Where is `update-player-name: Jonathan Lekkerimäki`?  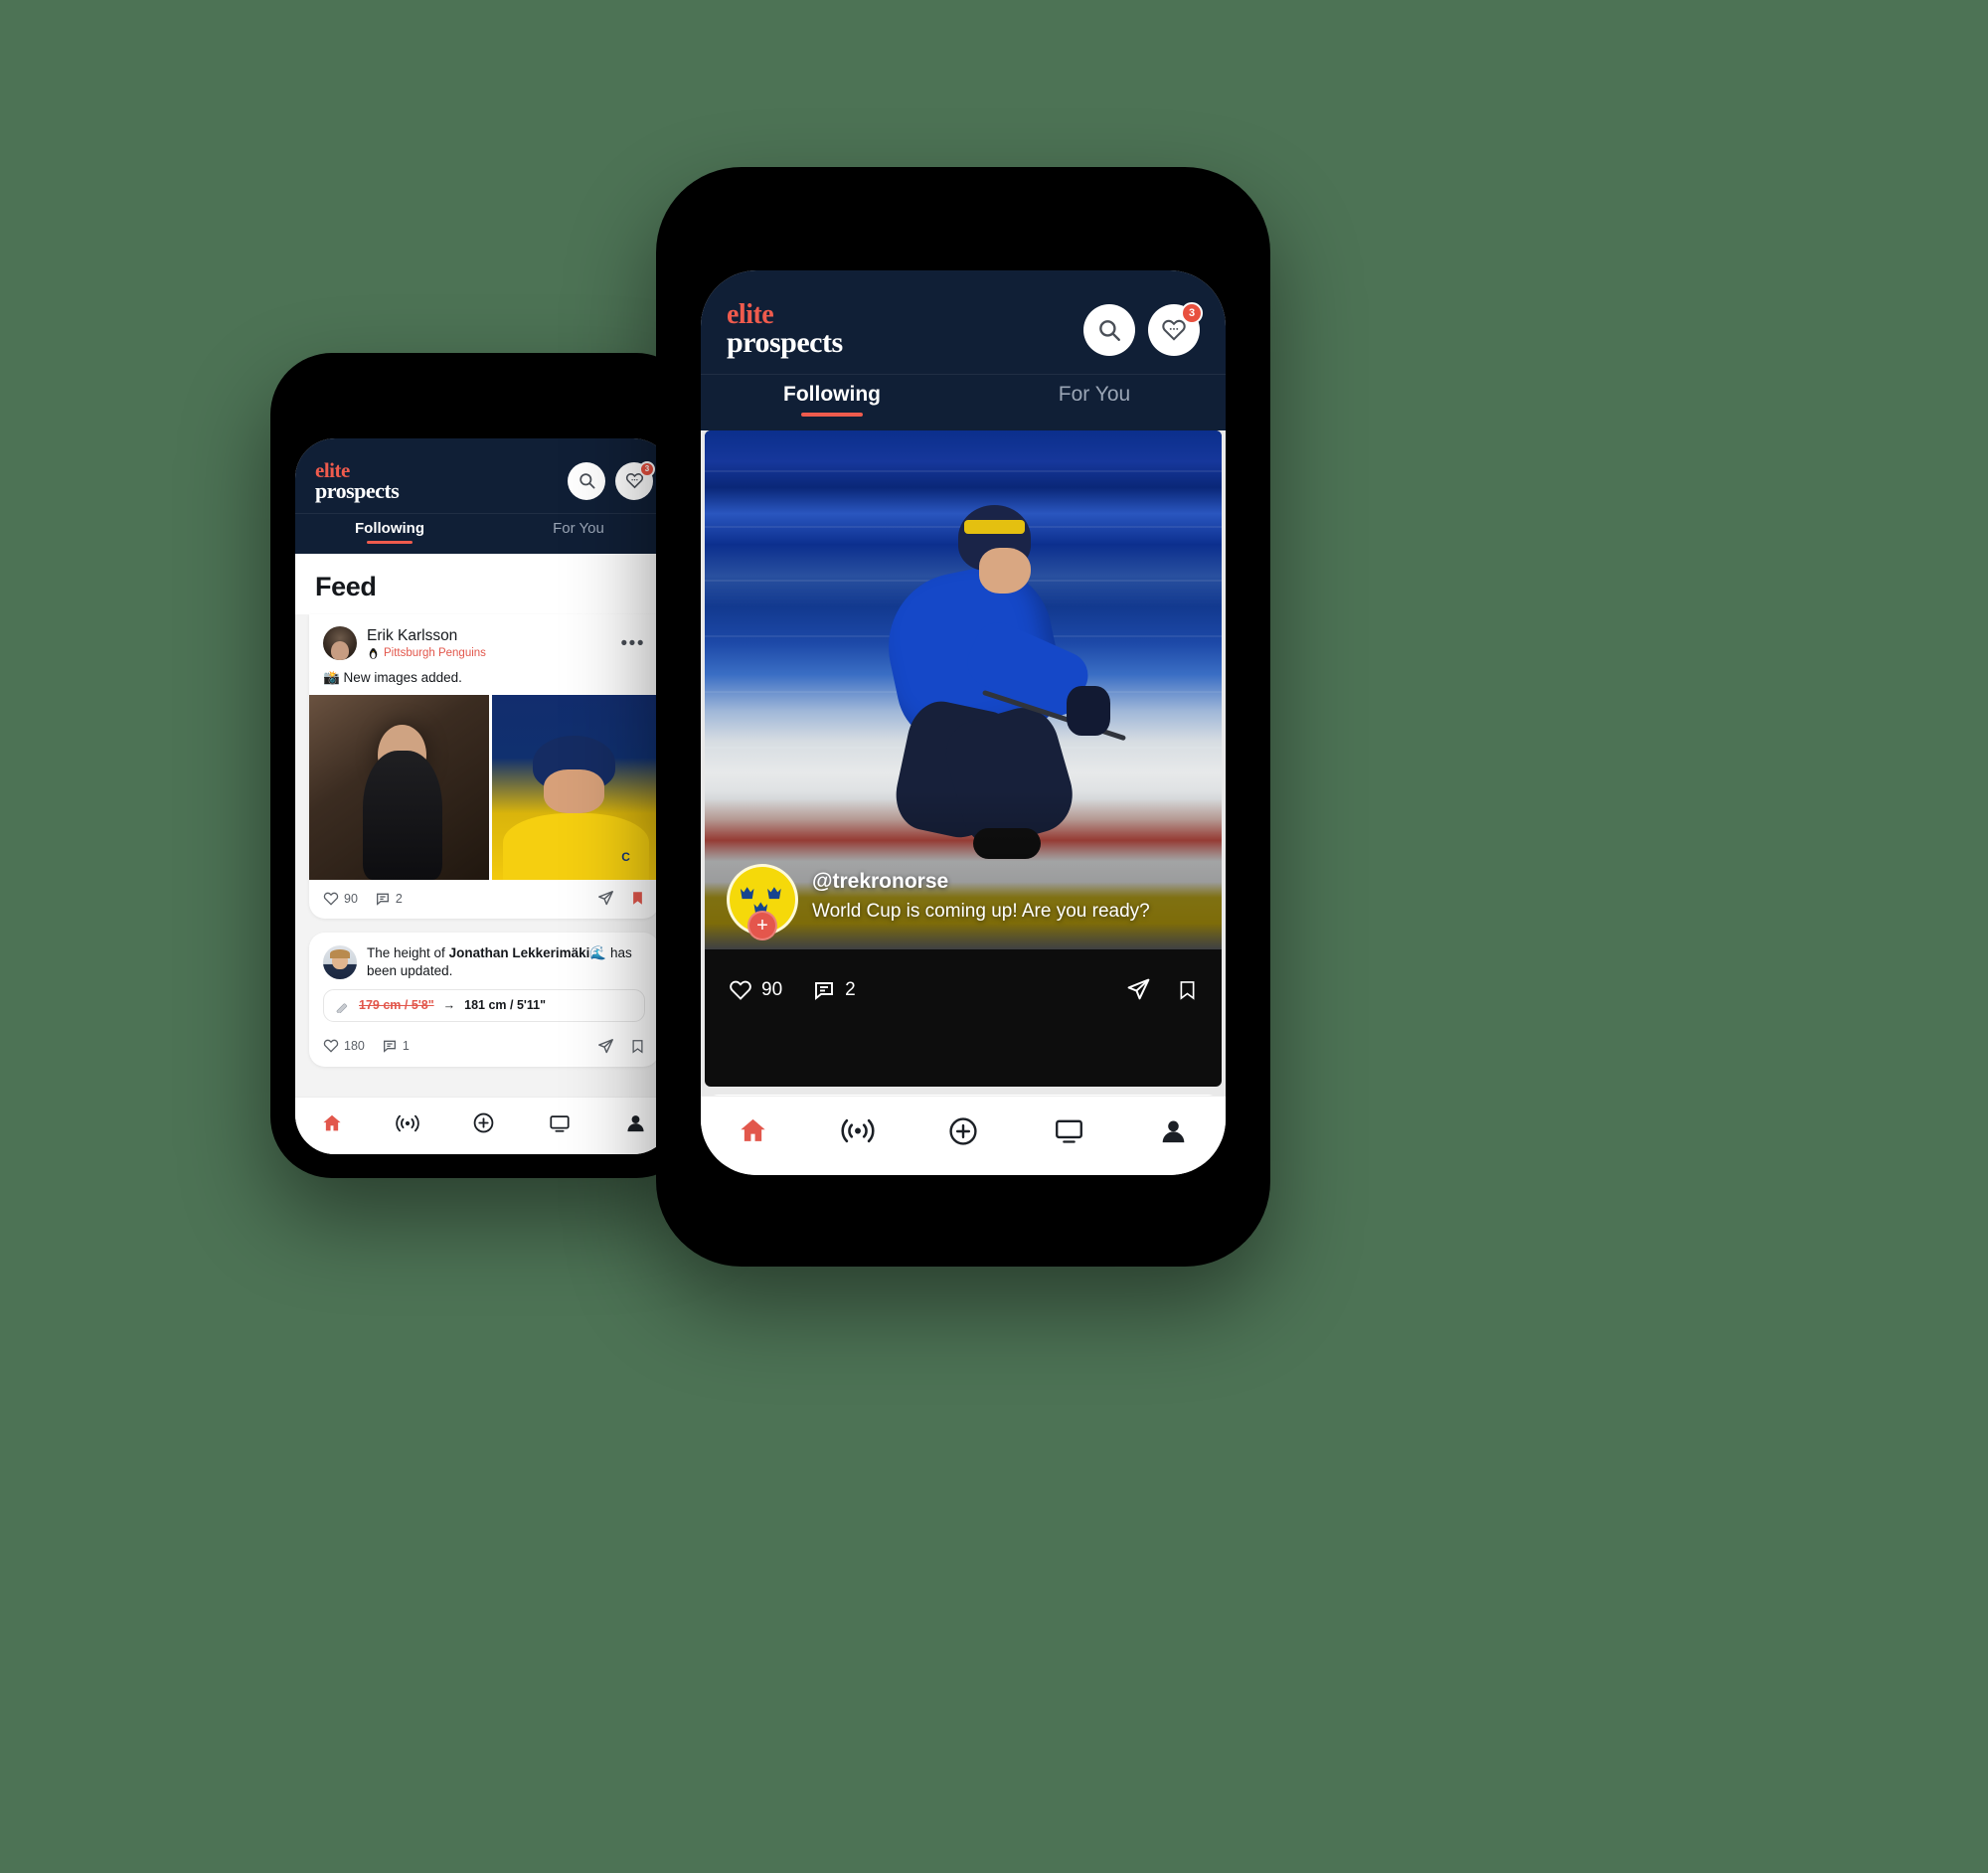
update-player-name: Jonathan Lekkerimäki is located at coordinates (519, 952).